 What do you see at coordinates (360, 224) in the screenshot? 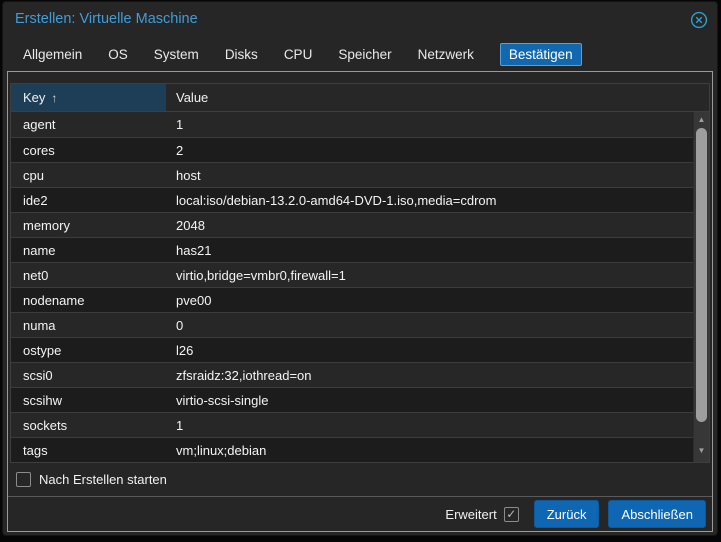
I see `table-row: memory 2048` at bounding box center [360, 224].